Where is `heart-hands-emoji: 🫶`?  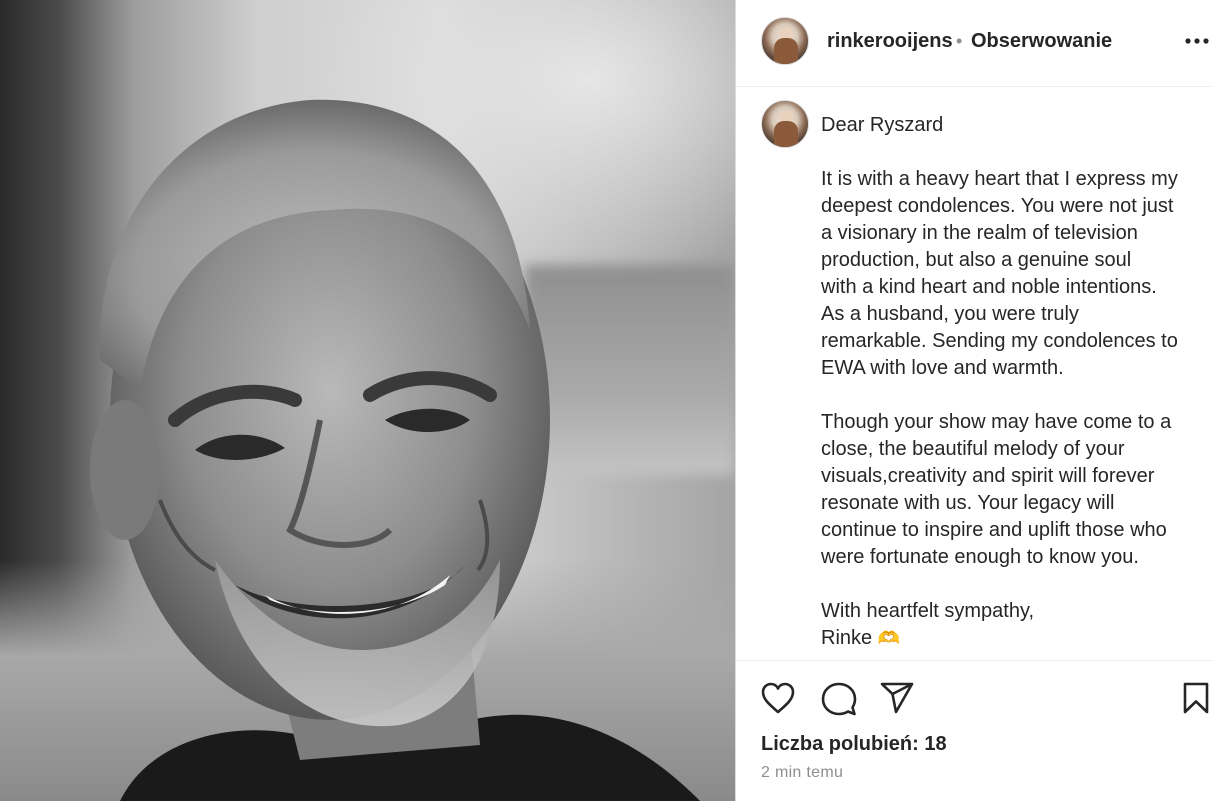 heart-hands-emoji: 🫶 is located at coordinates (889, 638).